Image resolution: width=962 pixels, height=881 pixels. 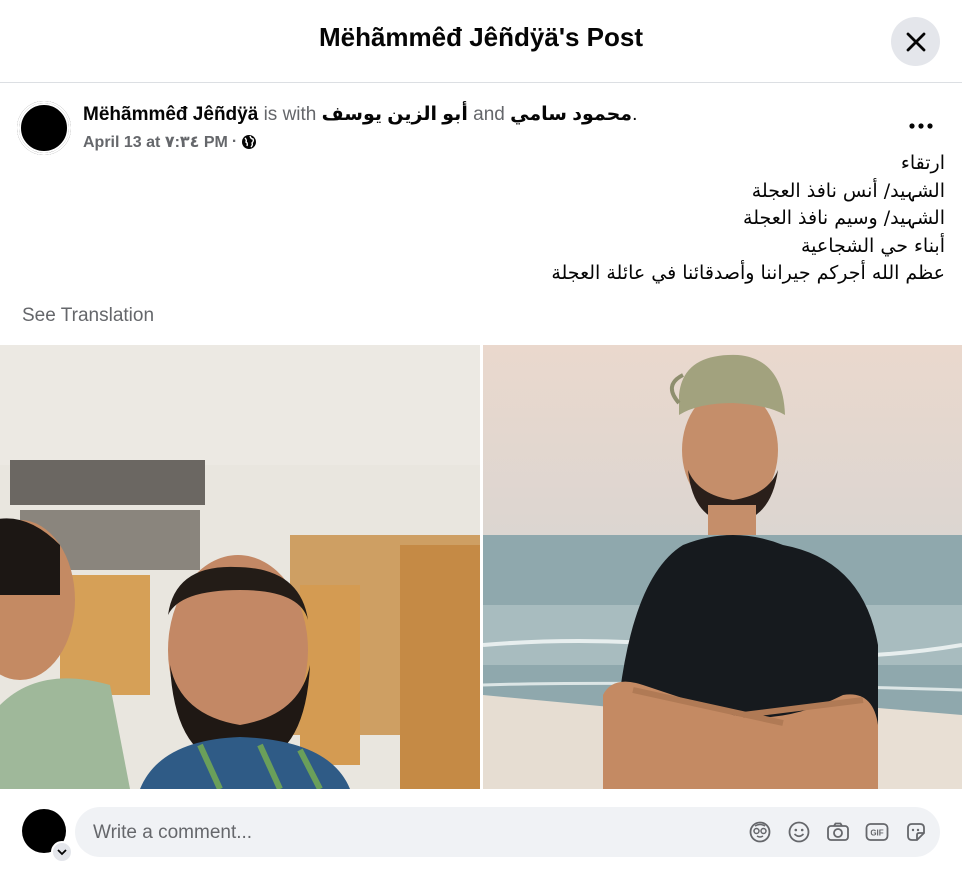 I want to click on post-date: April 13 at ٧:٣٤ PM, so click(x=155, y=142).